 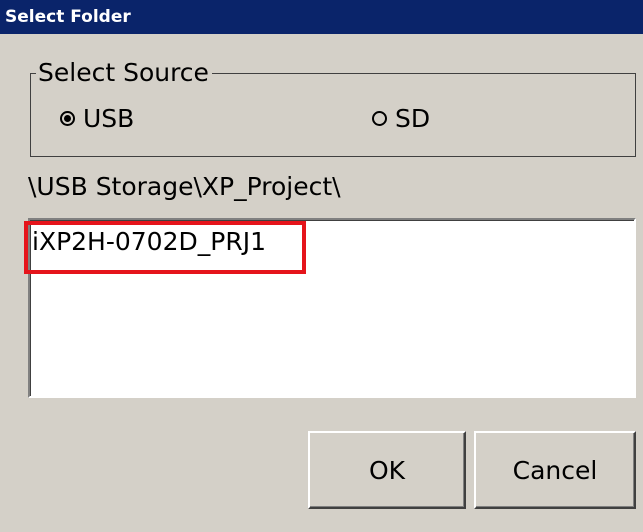 I want to click on current-path: \USB Storage\XP_Project\, so click(x=184, y=186).